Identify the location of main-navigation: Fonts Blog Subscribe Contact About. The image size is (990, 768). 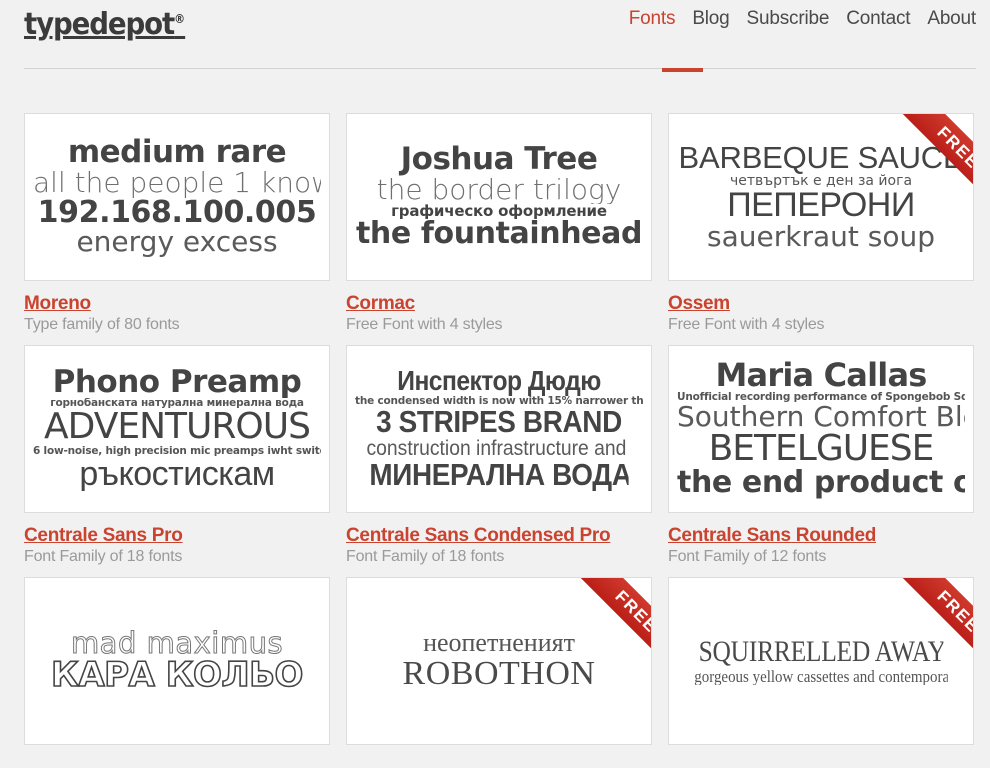
(802, 19).